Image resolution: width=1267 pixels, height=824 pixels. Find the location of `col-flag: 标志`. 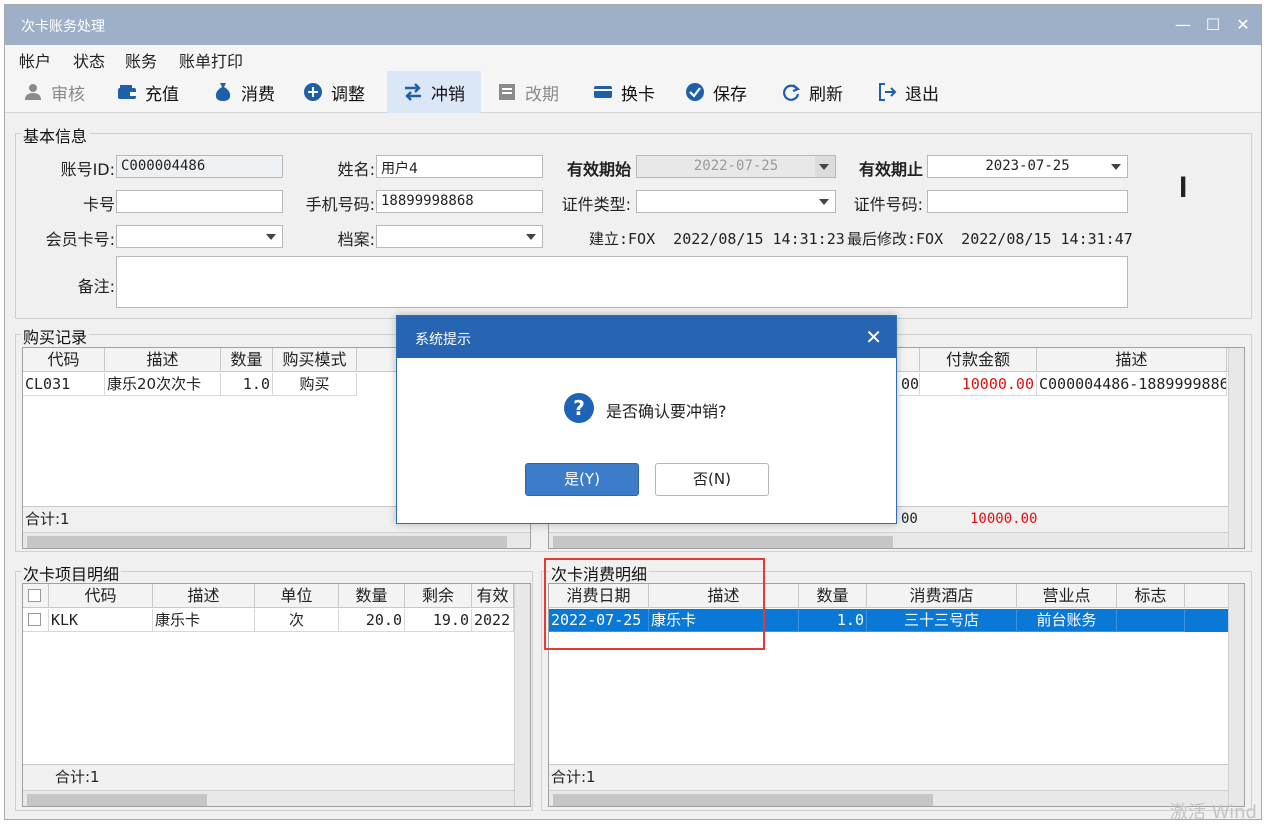

col-flag: 标志 is located at coordinates (1151, 596).